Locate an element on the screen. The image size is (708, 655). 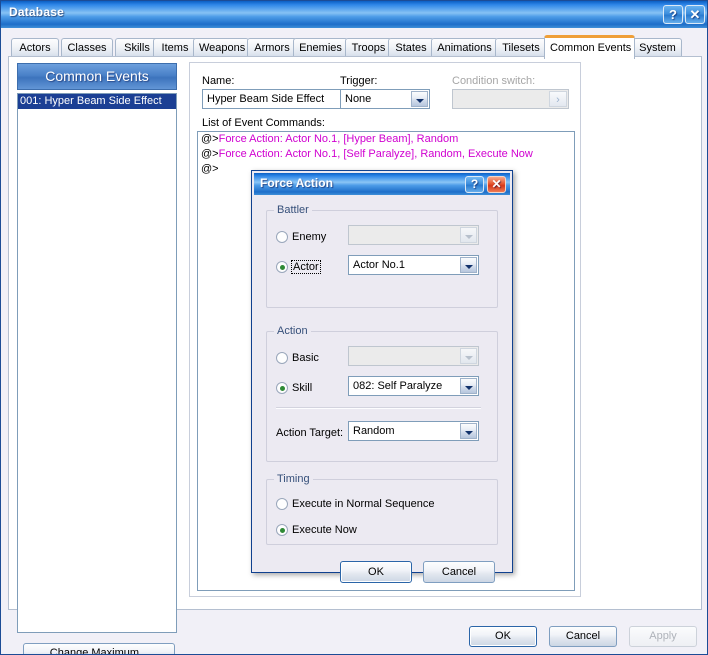
action-divider is located at coordinates (378, 408).